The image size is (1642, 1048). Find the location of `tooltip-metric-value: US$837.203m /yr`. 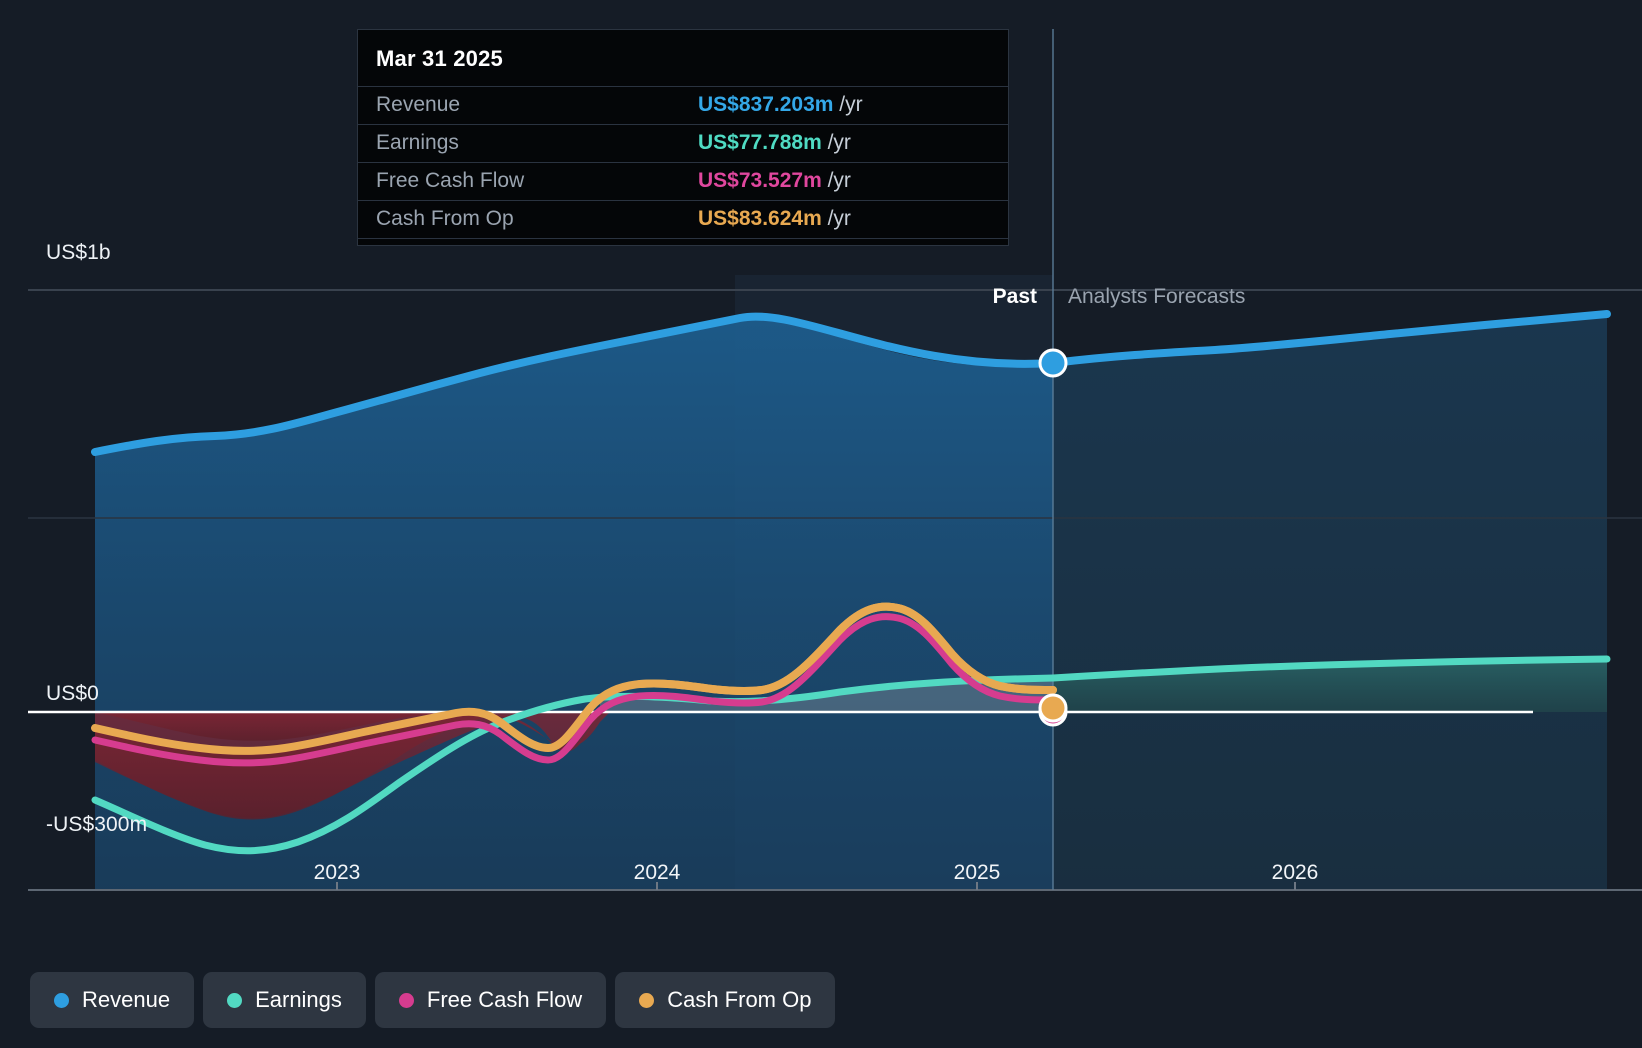

tooltip-metric-value: US$837.203m /yr is located at coordinates (853, 105).